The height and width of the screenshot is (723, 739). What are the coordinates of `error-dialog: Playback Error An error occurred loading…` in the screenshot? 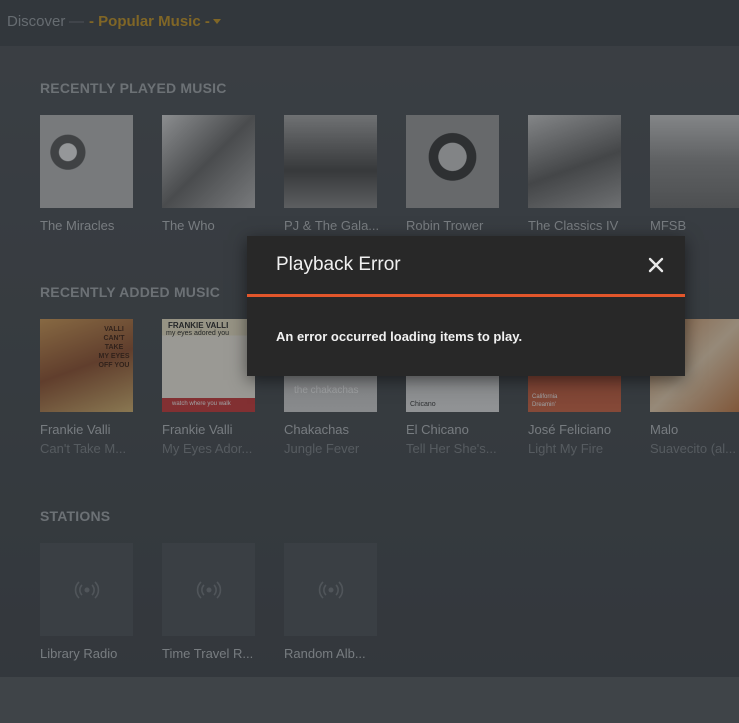 It's located at (466, 306).